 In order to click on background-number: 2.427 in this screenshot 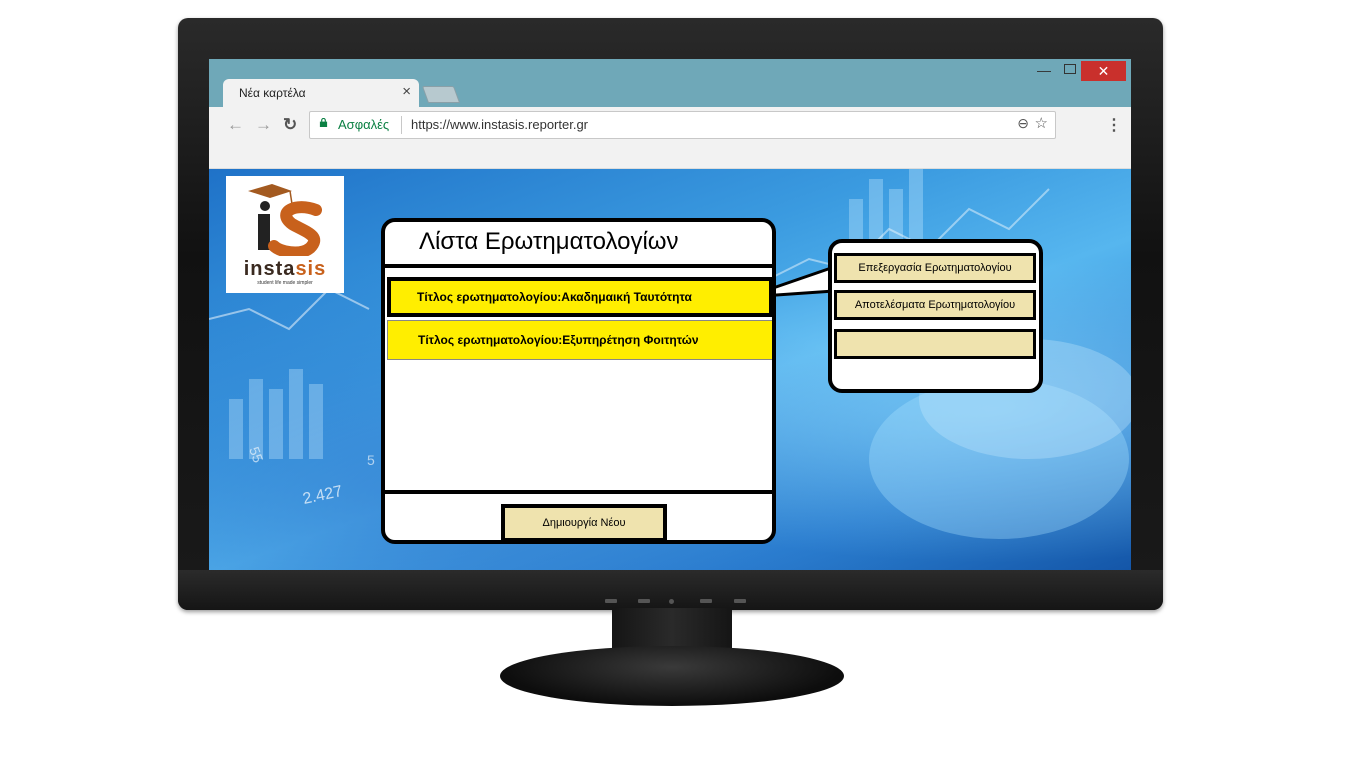, I will do `click(322, 495)`.